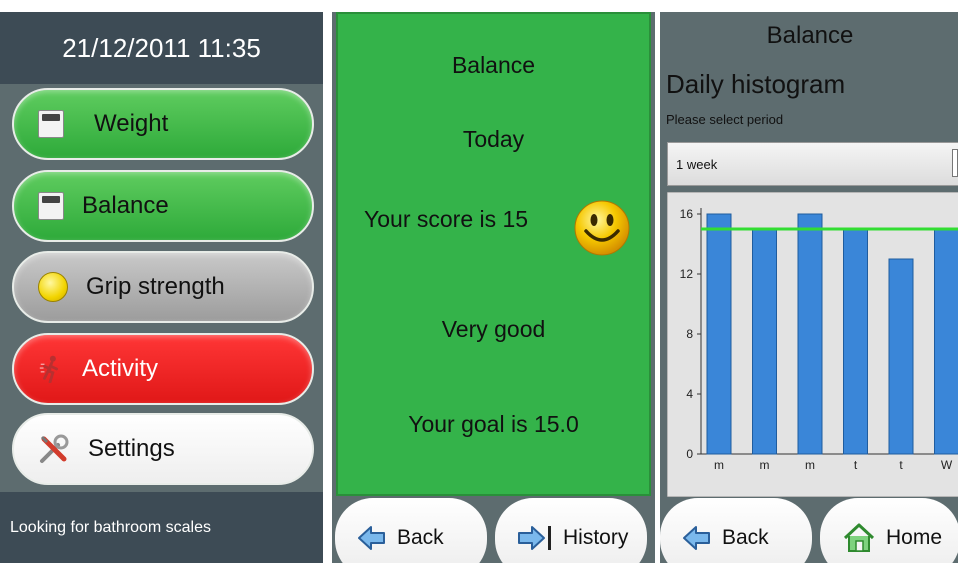 This screenshot has width=958, height=563. I want to click on balance-button: Balance, so click(163, 206).